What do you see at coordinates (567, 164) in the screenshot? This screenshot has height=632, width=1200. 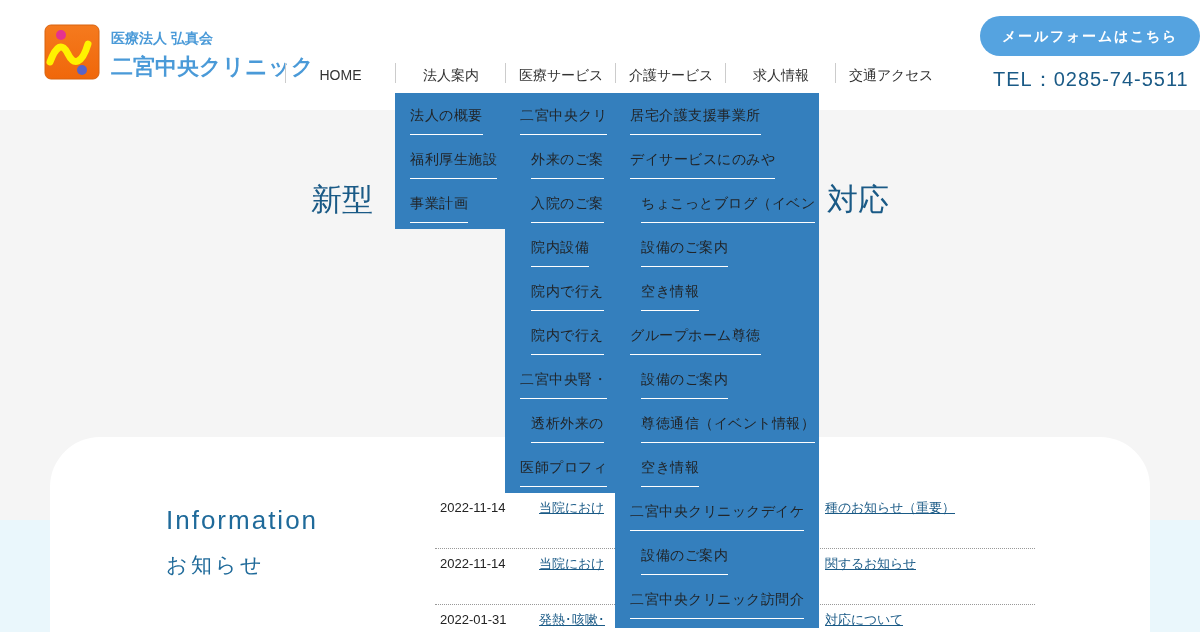 I see `menu-item: 外来のご案` at bounding box center [567, 164].